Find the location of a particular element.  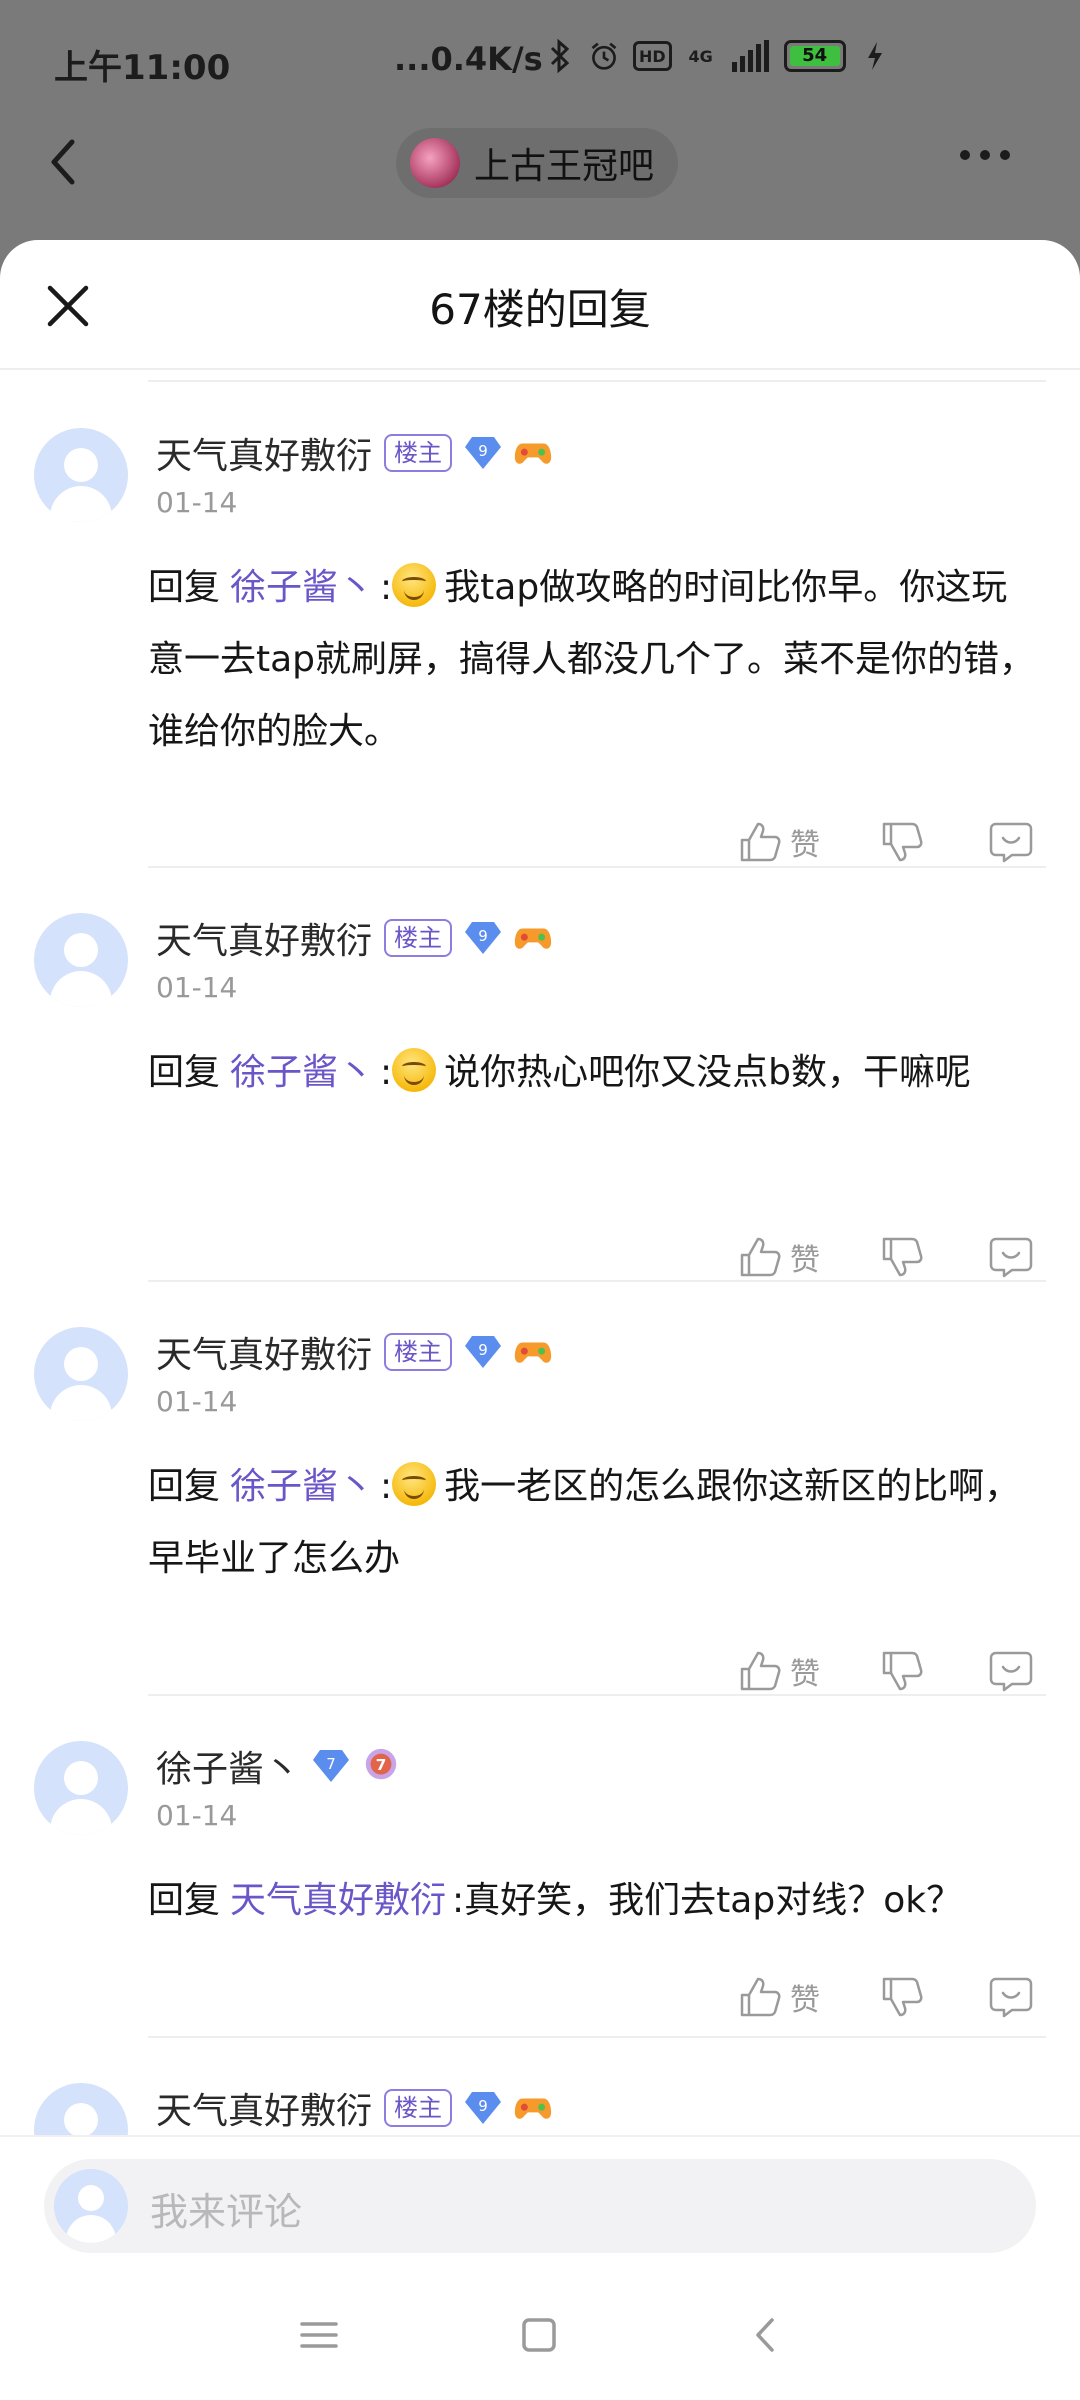

home-nav-button is located at coordinates (539, 2335).